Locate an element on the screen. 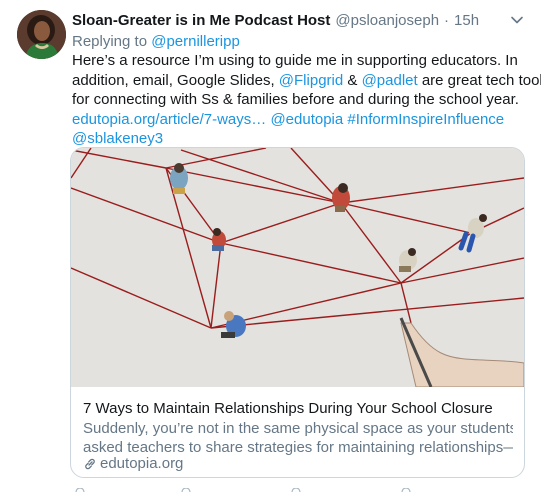  timestamp: 15h is located at coordinates (466, 21).